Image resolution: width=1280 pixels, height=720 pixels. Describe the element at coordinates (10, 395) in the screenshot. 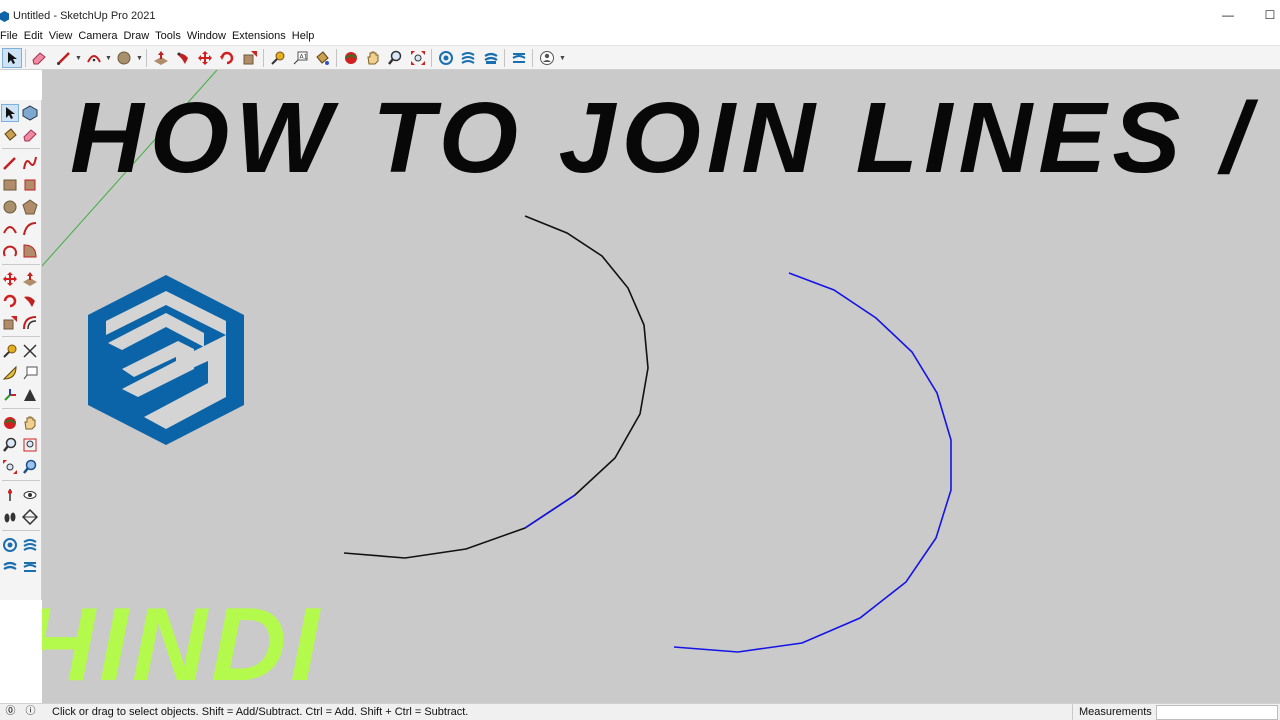

I see `lt-axes-button` at that location.